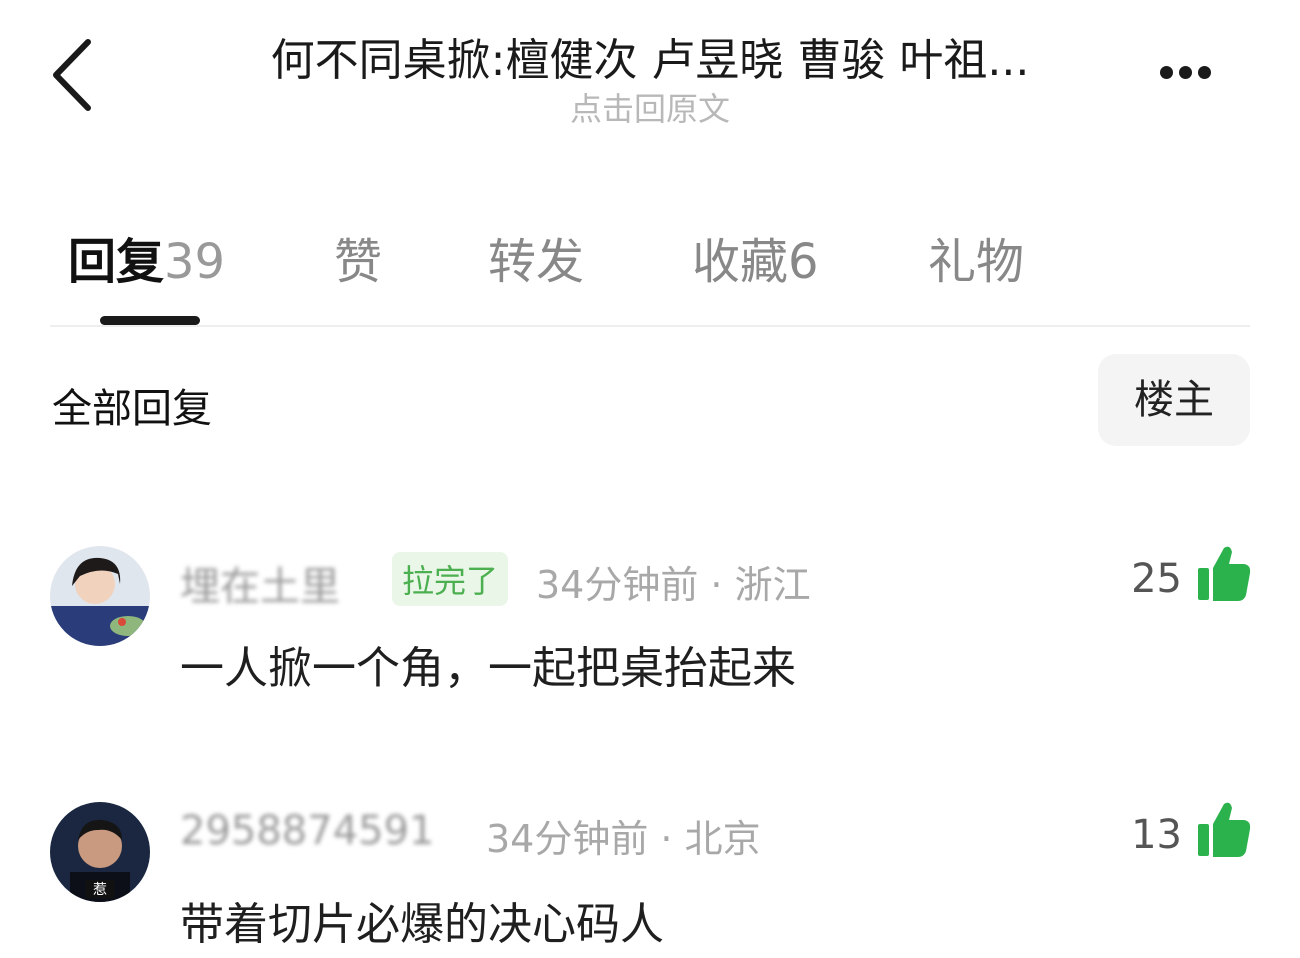  I want to click on active-tab-indicator, so click(150, 320).